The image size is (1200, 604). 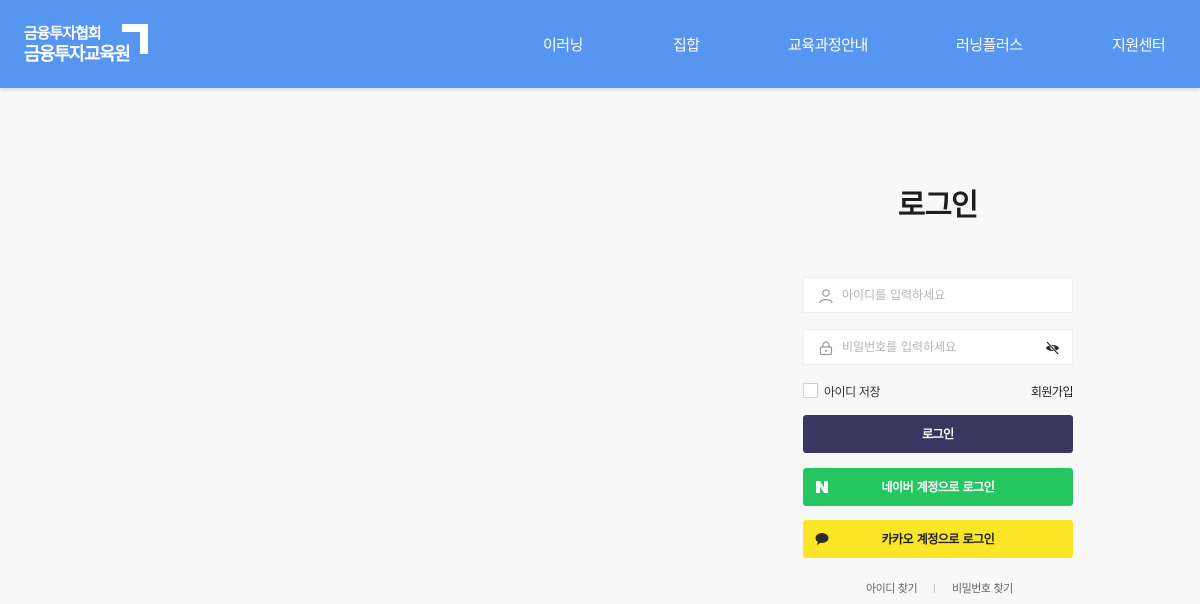 I want to click on naver-login-button: 네이버 계정으로 로그인, so click(x=938, y=487).